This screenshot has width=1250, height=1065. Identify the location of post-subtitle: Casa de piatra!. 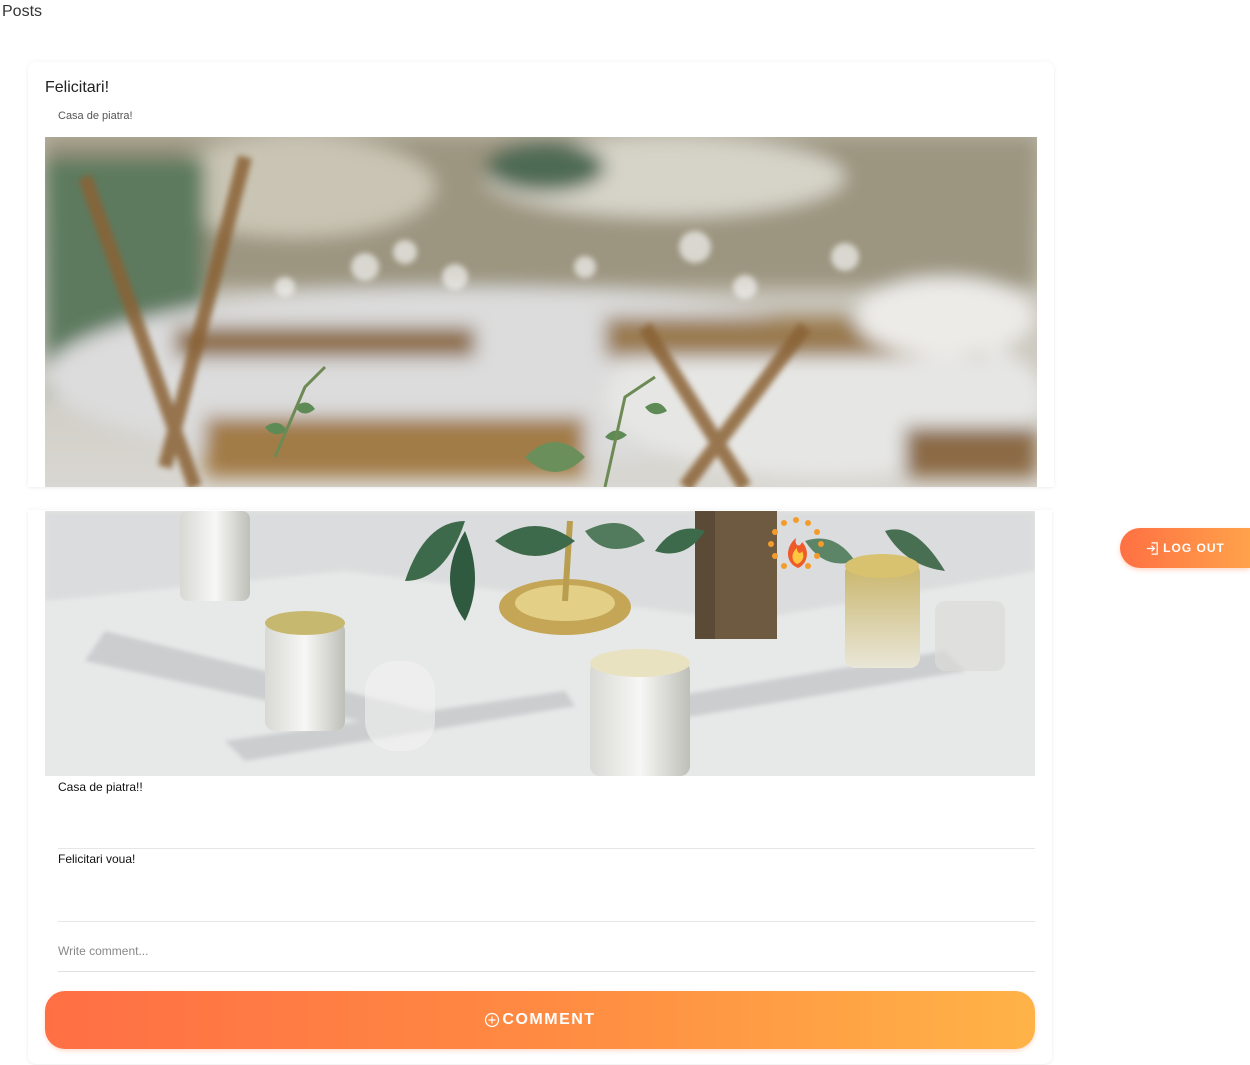
(95, 116).